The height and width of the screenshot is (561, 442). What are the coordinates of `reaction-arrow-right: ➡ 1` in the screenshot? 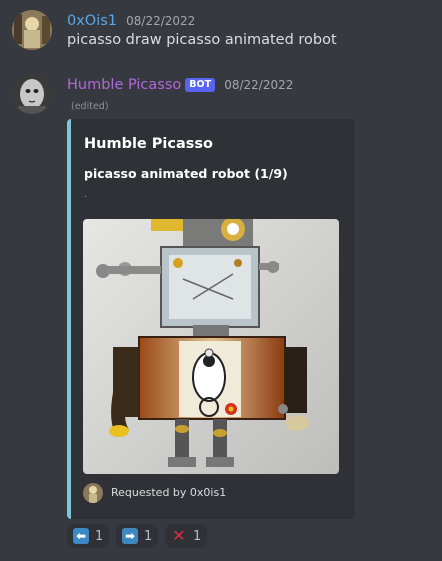 It's located at (137, 536).